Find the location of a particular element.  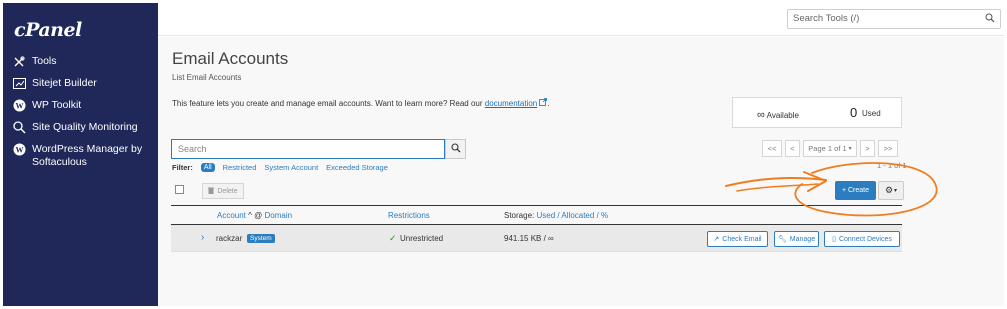

header-storage: Storage: Used / Allocated / % is located at coordinates (556, 215).